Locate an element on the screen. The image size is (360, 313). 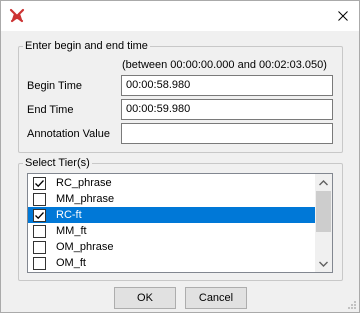
tier-row is located at coordinates (172, 272).